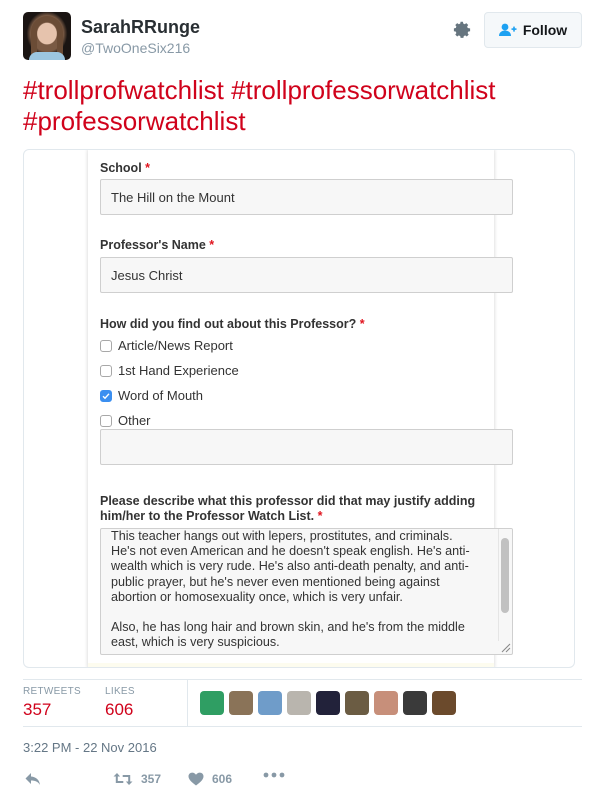  What do you see at coordinates (300, 32) in the screenshot?
I see `tweet-header: SarahRRunge @TwoOneSix216 Follow` at bounding box center [300, 32].